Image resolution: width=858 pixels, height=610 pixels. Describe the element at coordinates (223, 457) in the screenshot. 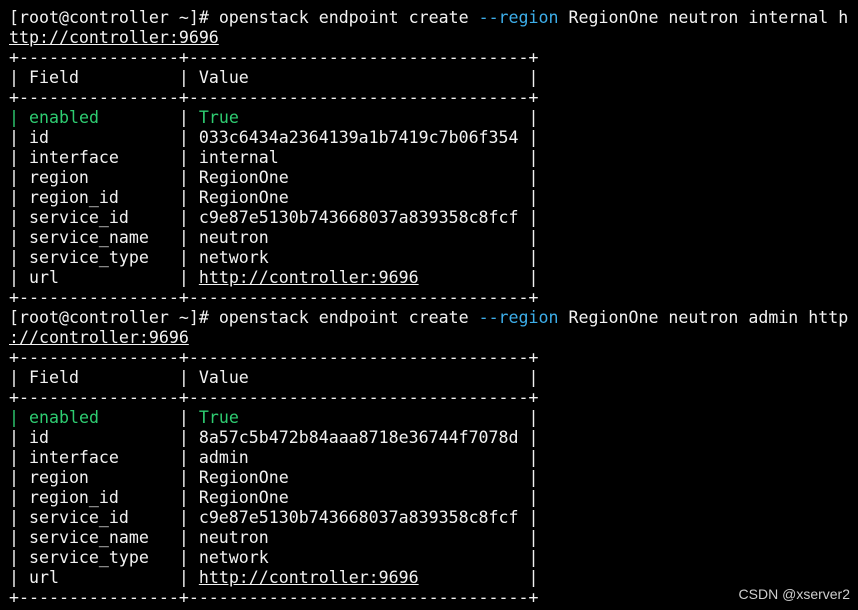

I see `row-value: admin` at that location.